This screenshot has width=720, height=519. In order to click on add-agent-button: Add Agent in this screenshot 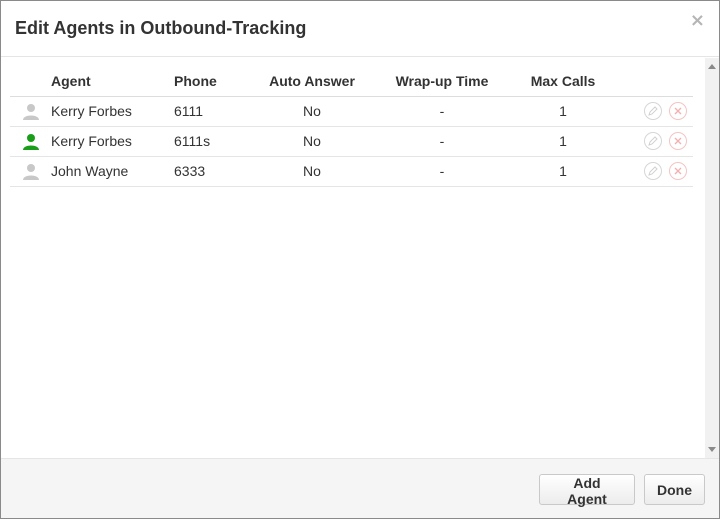, I will do `click(587, 490)`.